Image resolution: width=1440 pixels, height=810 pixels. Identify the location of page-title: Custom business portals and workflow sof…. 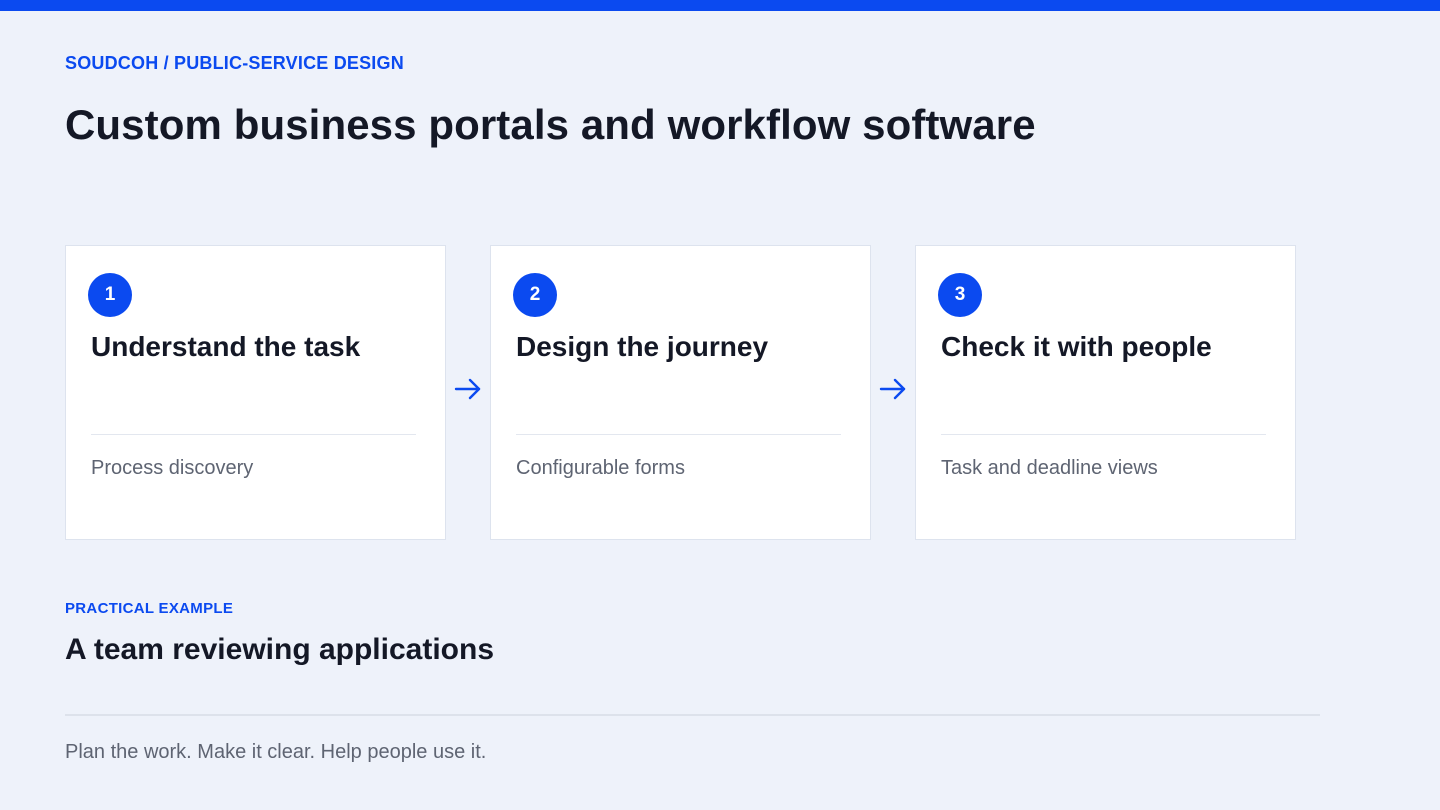
(550, 124).